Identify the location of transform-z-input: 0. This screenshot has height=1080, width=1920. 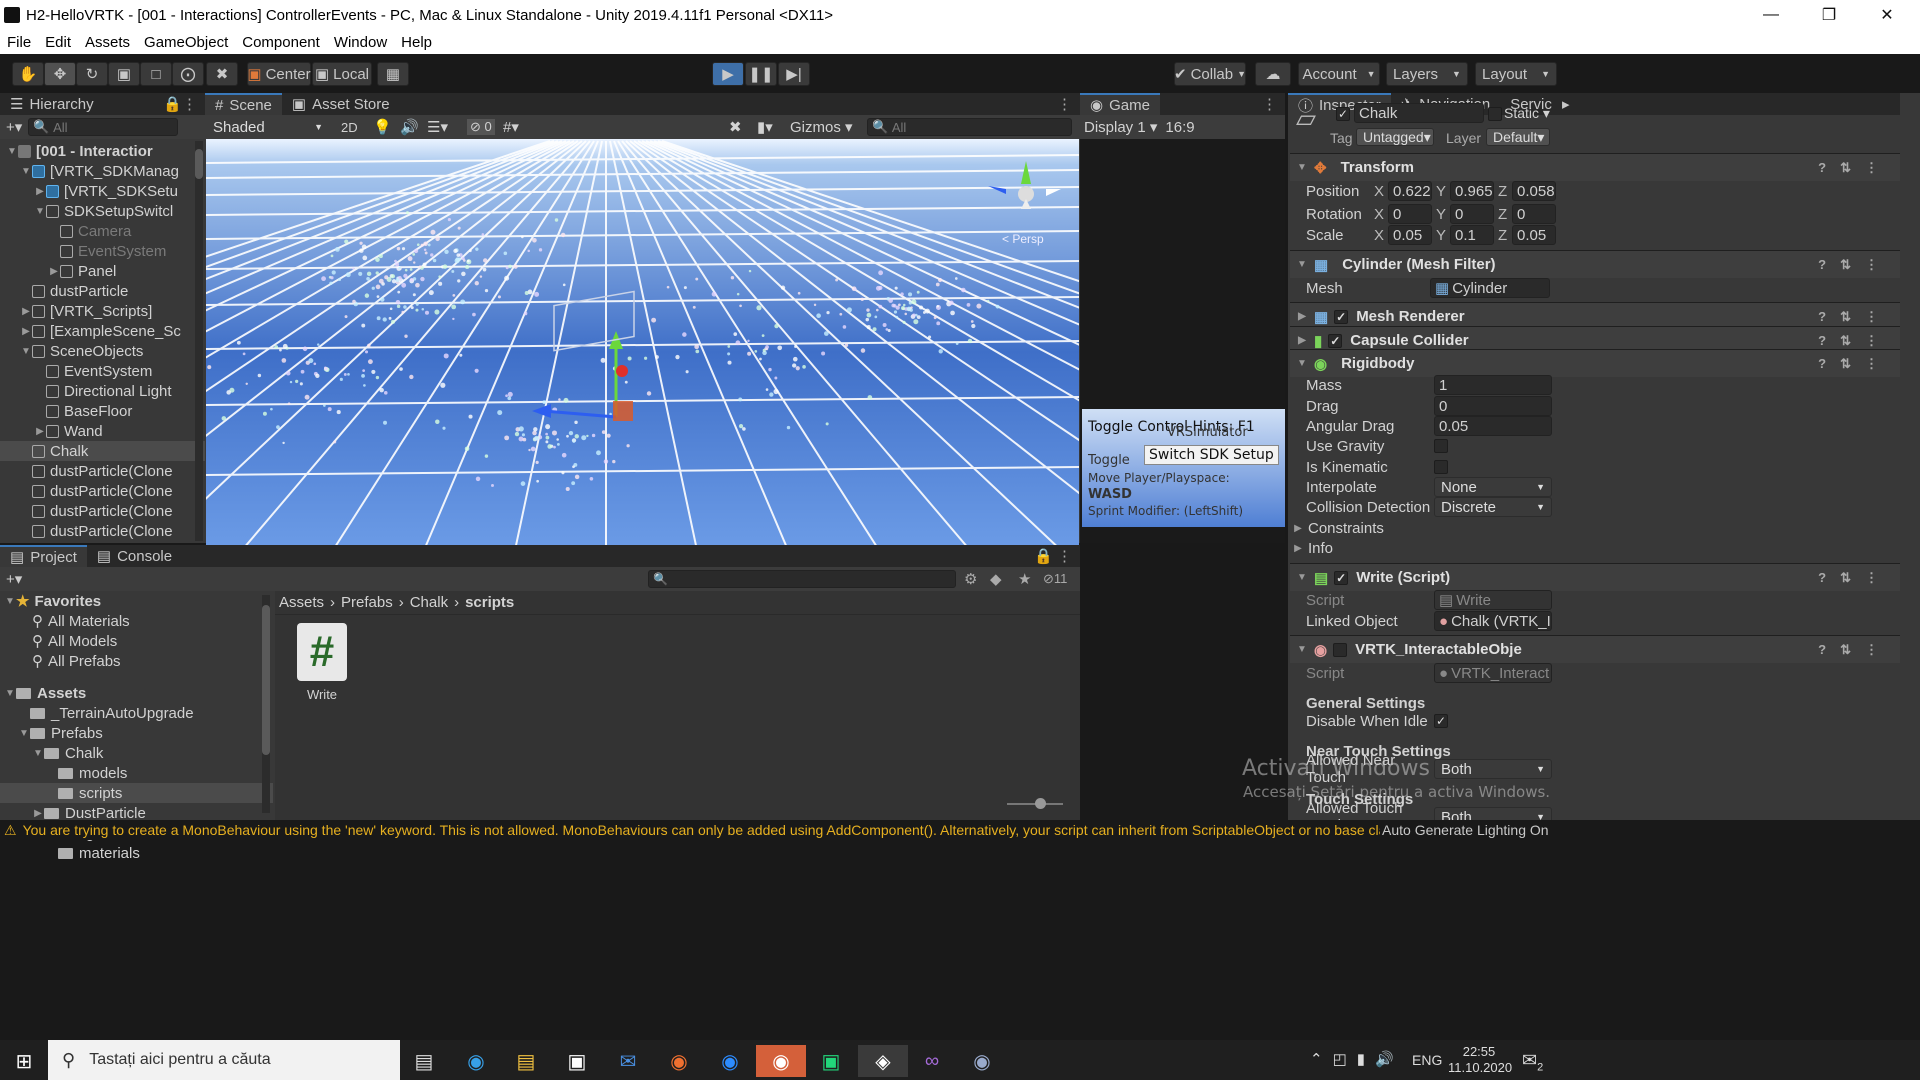
(1534, 214).